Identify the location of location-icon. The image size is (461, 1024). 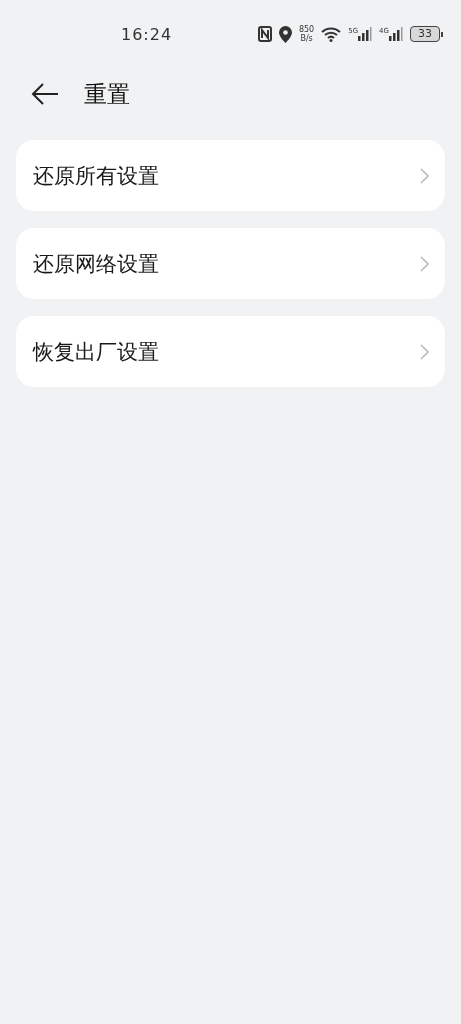
(285, 34).